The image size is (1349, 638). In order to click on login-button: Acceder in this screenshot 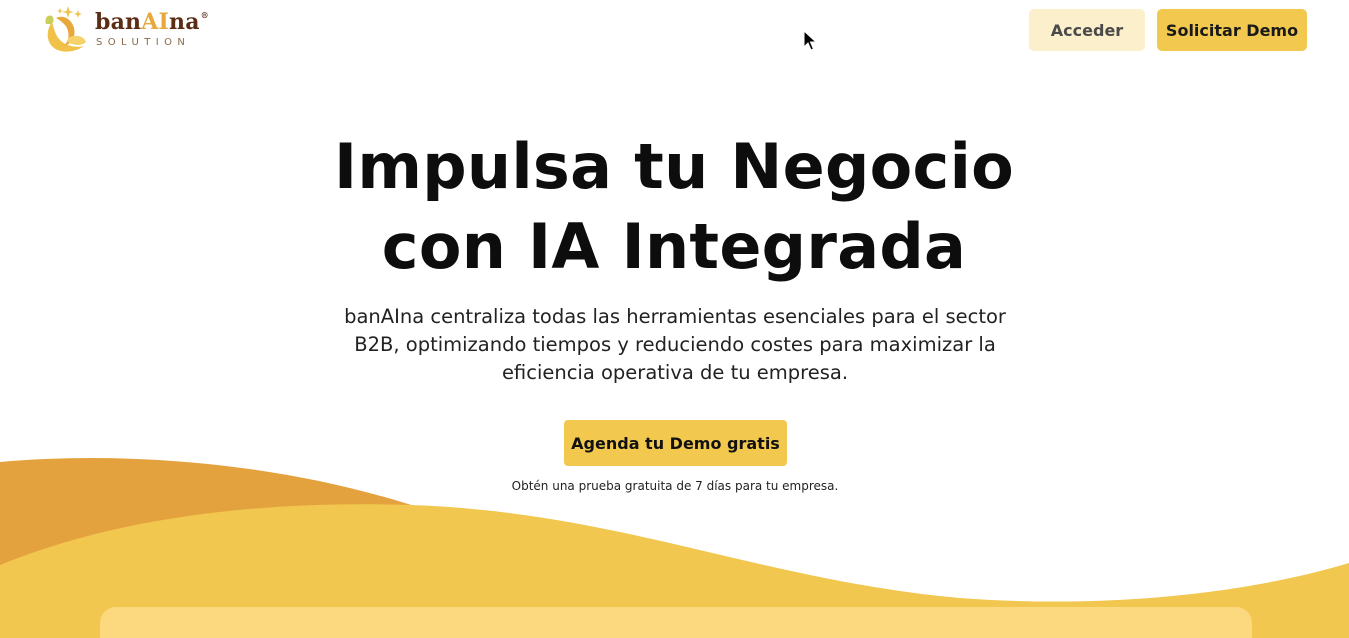, I will do `click(1087, 30)`.